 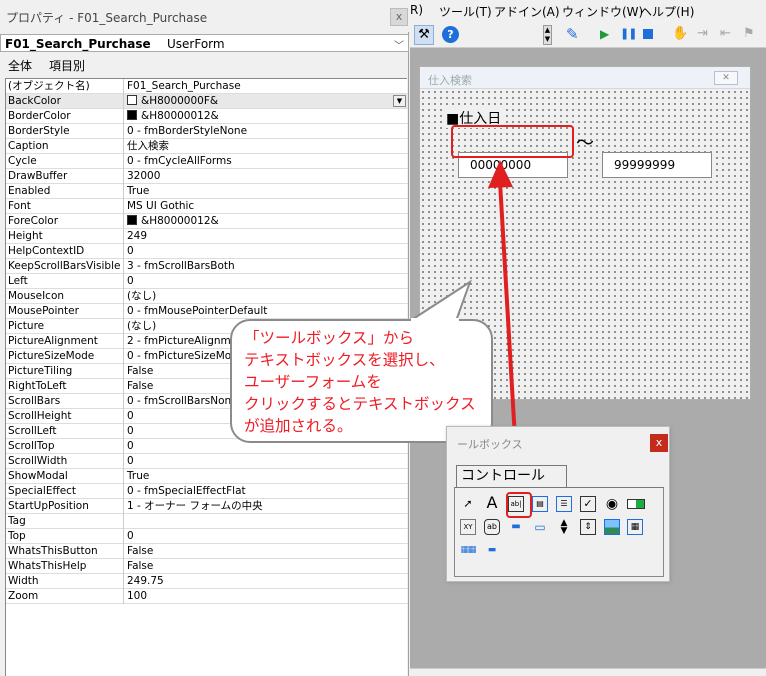 What do you see at coordinates (492, 527) in the screenshot?
I see `commandbutton-icon: ab` at bounding box center [492, 527].